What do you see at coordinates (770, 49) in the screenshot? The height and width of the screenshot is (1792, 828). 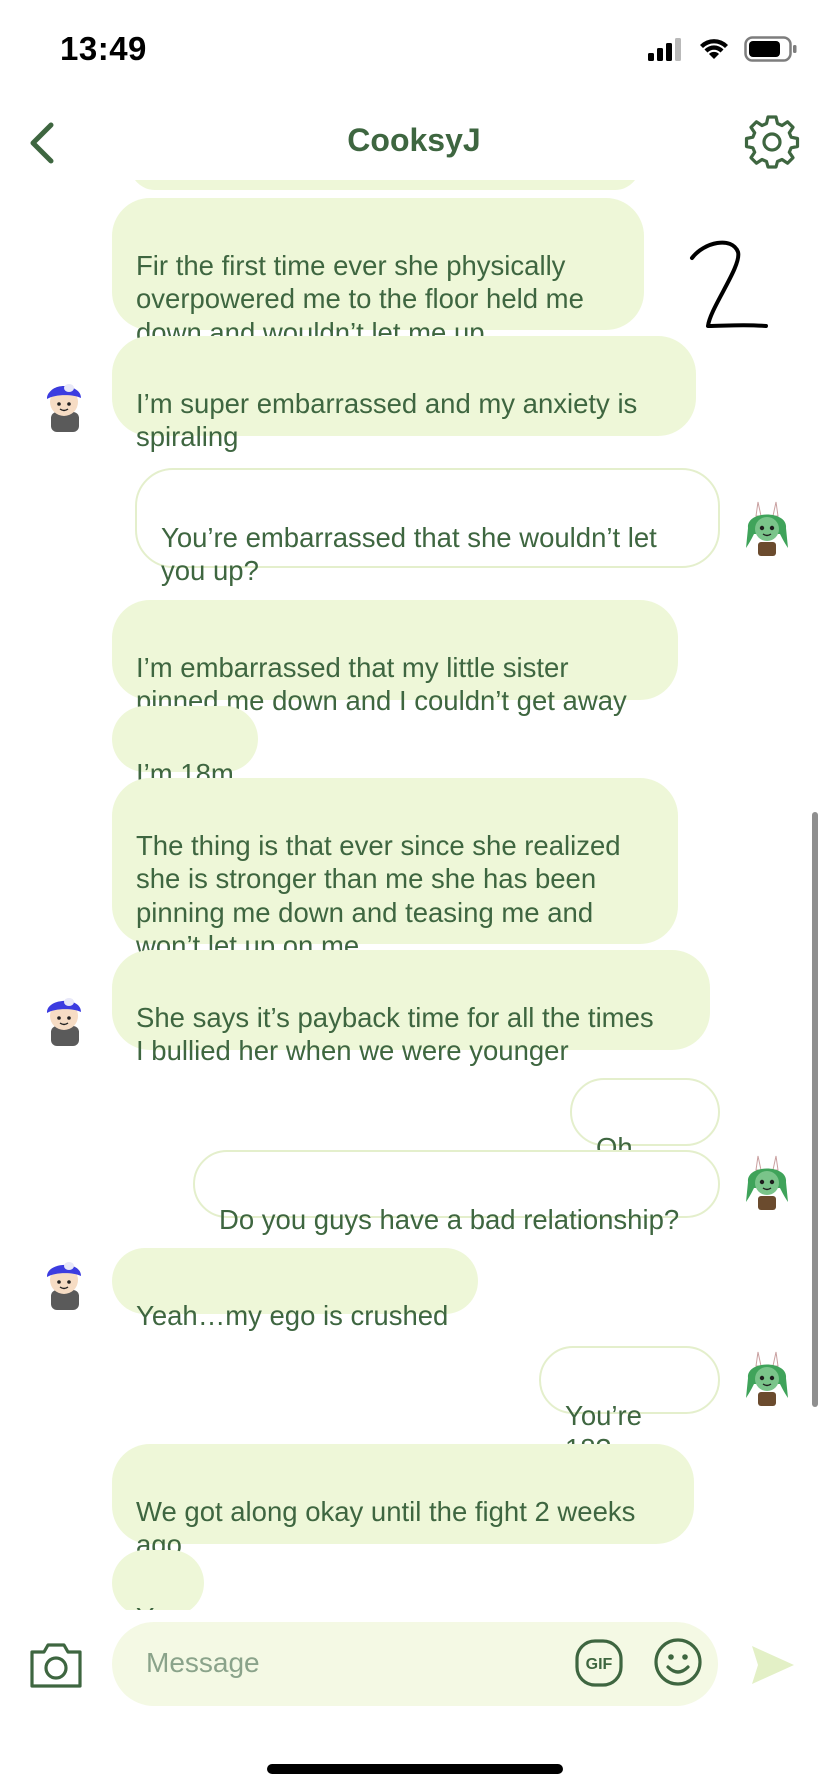 I see `battery-icon` at bounding box center [770, 49].